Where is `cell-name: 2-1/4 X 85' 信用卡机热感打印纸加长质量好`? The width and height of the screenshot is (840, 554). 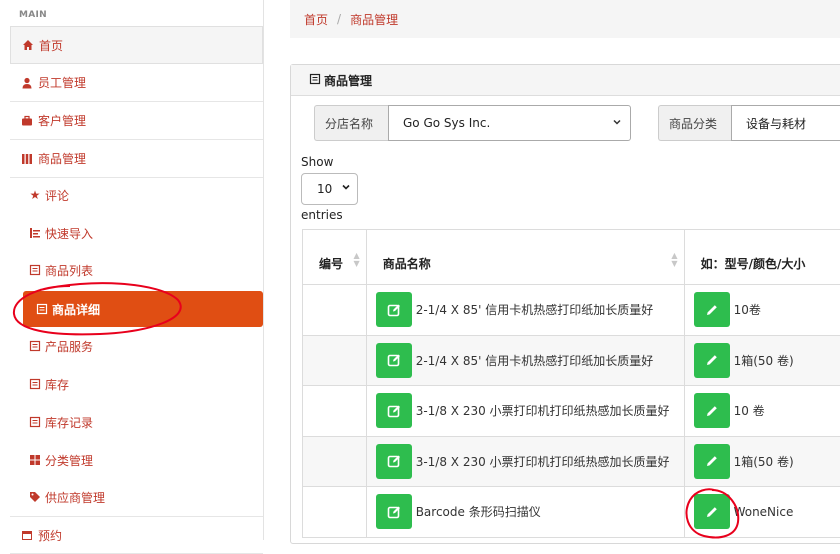 cell-name: 2-1/4 X 85' 信用卡机热感打印纸加长质量好 is located at coordinates (525, 360).